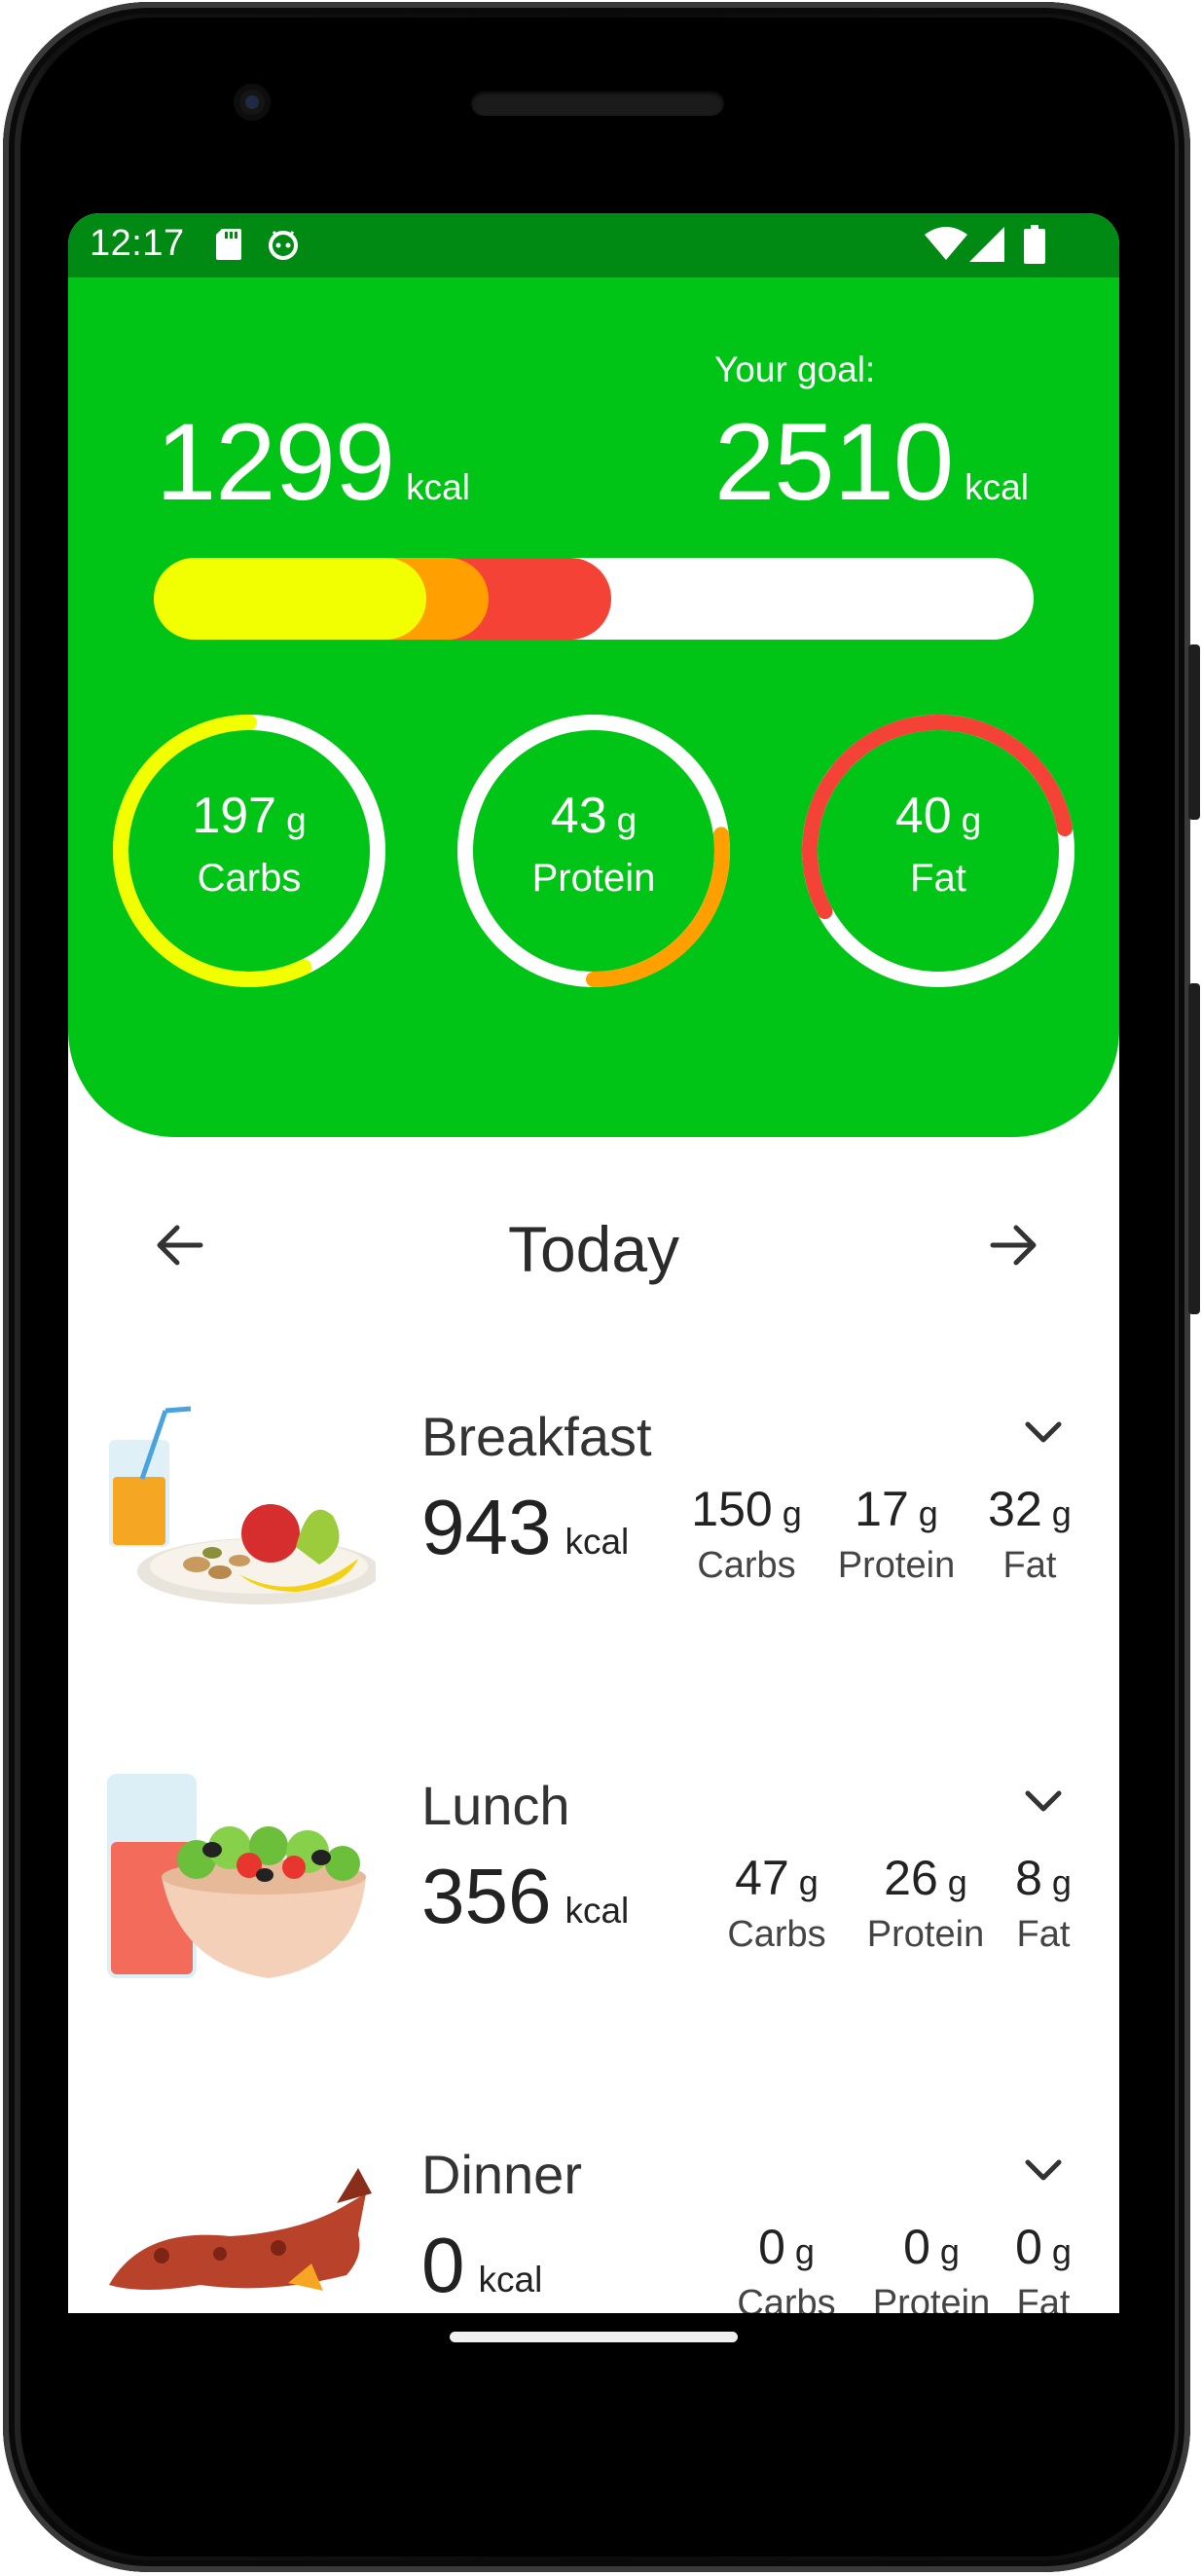 The height and width of the screenshot is (2576, 1202). I want to click on meal-kcal-value: 356, so click(486, 1896).